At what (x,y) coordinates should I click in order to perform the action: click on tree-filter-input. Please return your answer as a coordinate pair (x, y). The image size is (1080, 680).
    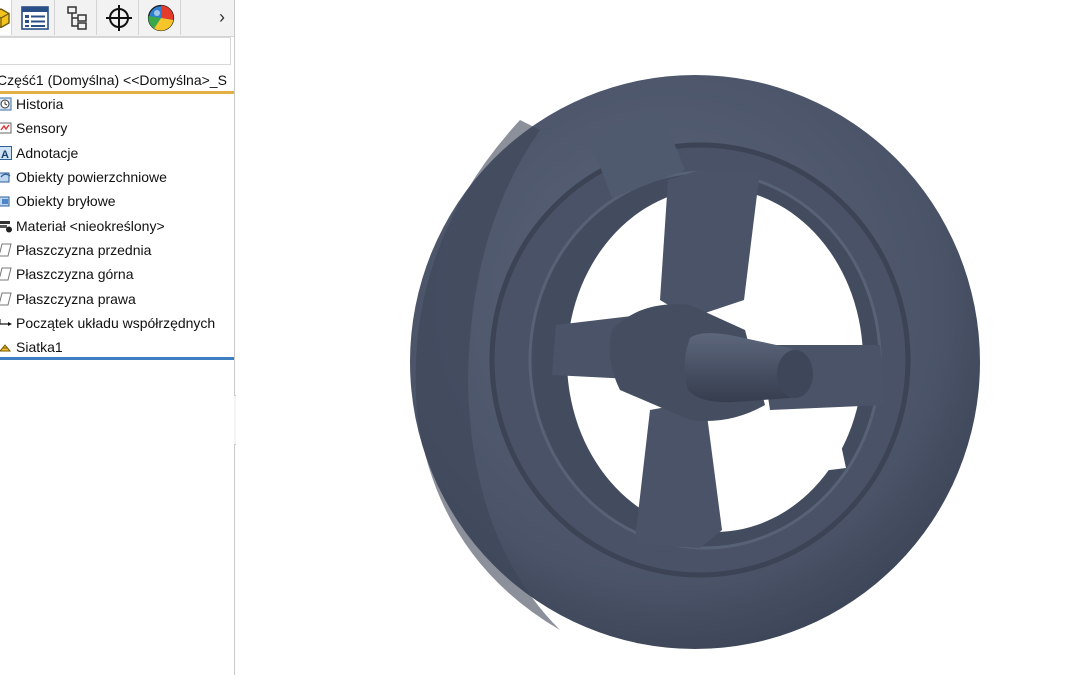
    Looking at the image, I should click on (115, 51).